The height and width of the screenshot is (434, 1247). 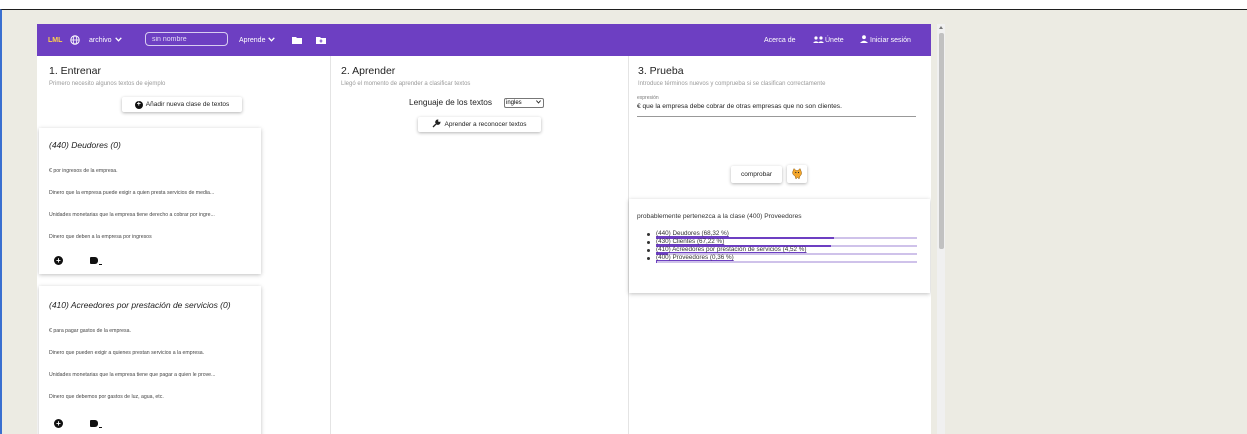 I want to click on learn-button-label: Aprender a reconocer textos, so click(x=485, y=124).